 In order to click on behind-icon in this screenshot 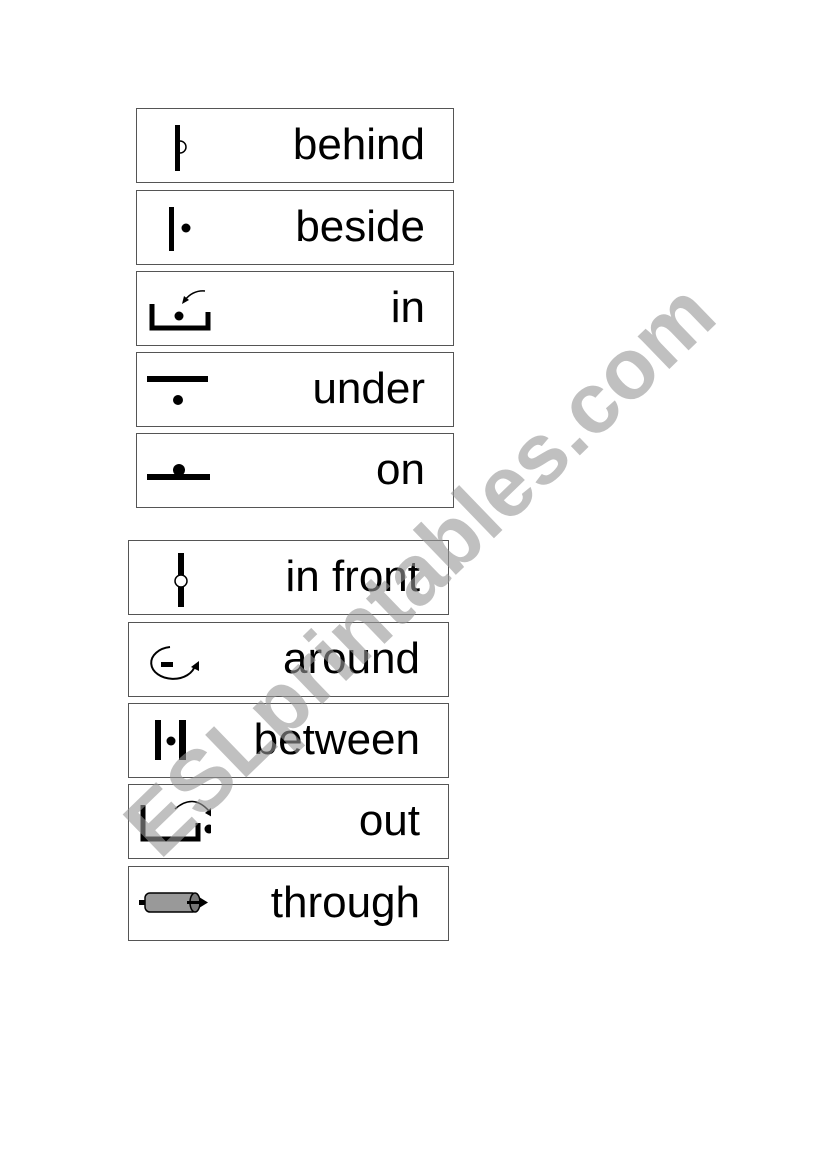, I will do `click(181, 148)`.